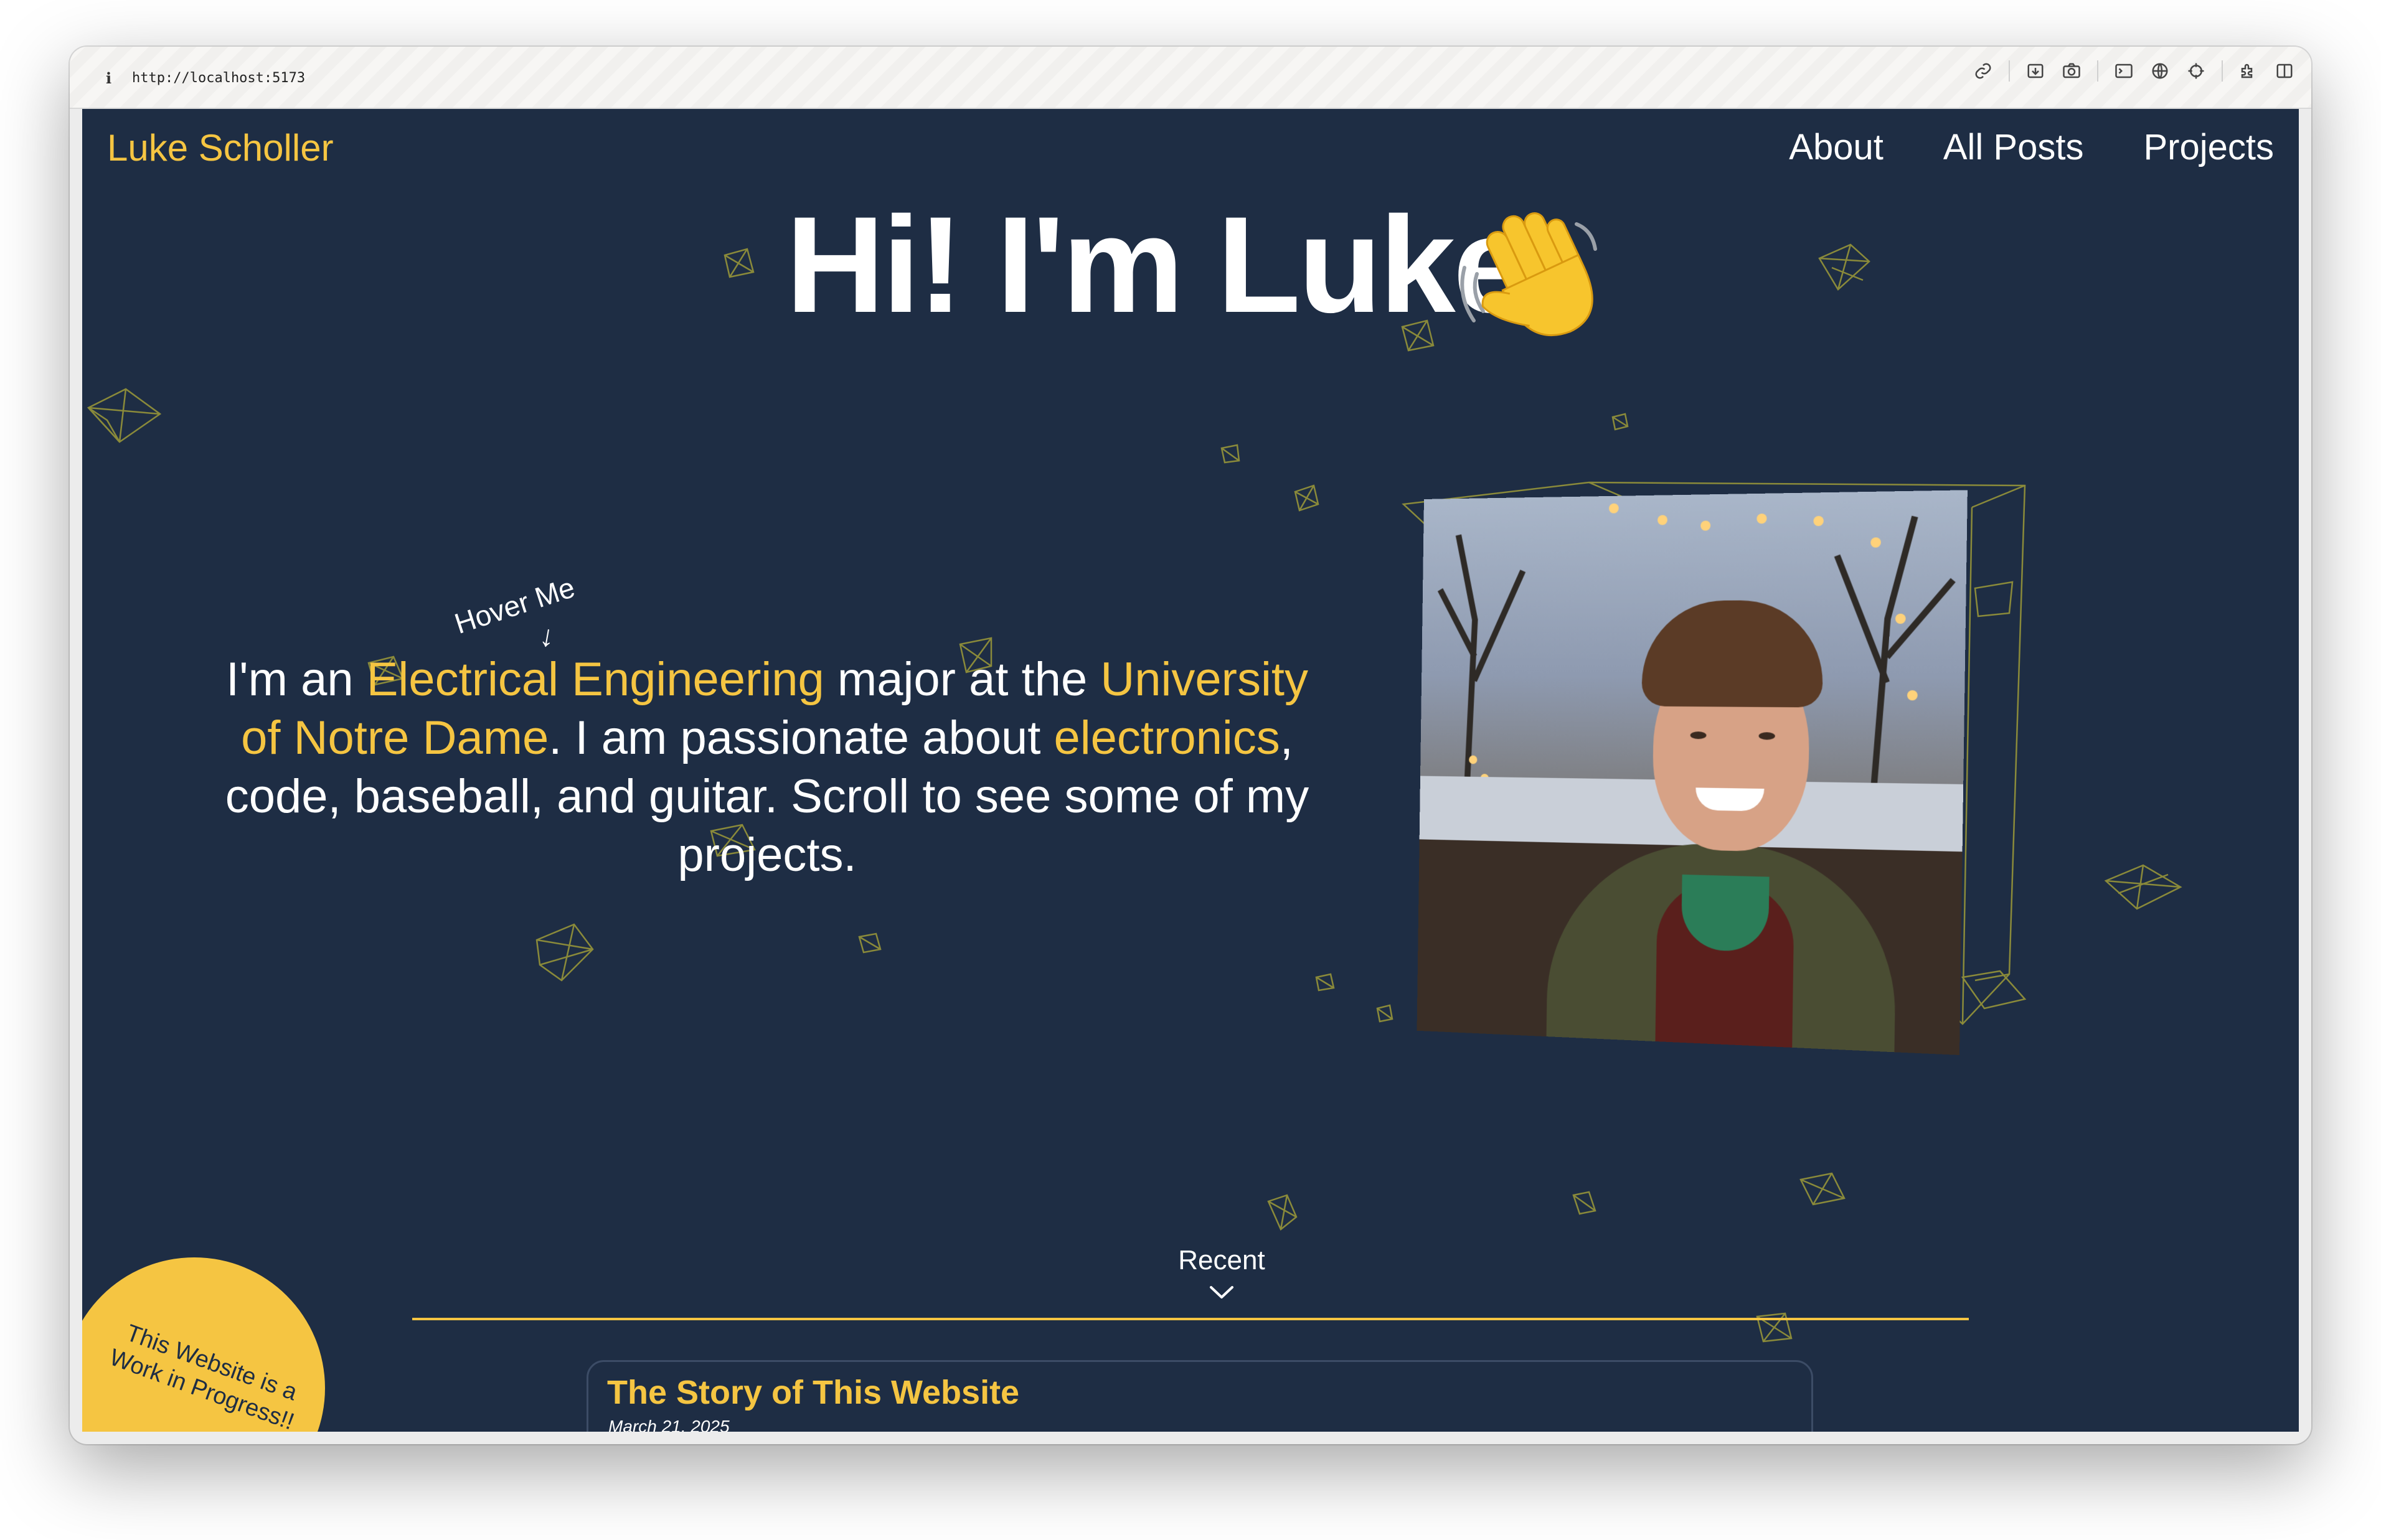  What do you see at coordinates (962, 679) in the screenshot?
I see `bio-text: major at the` at bounding box center [962, 679].